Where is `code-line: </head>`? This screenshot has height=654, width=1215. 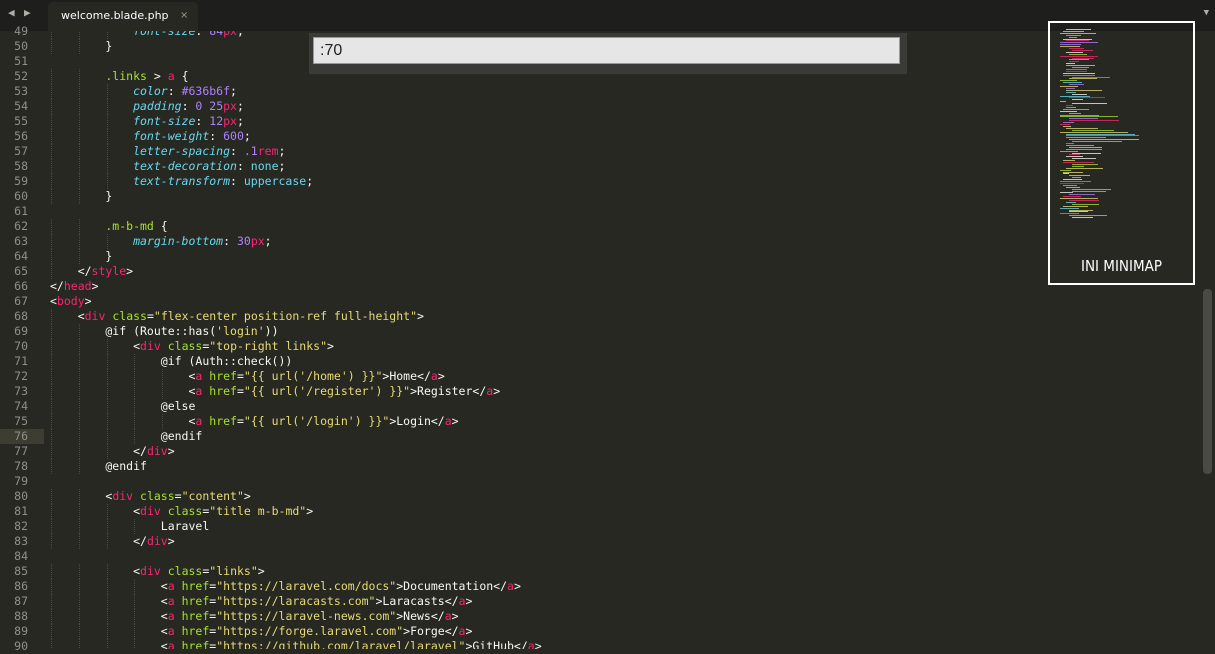
code-line: </head> is located at coordinates (74, 286).